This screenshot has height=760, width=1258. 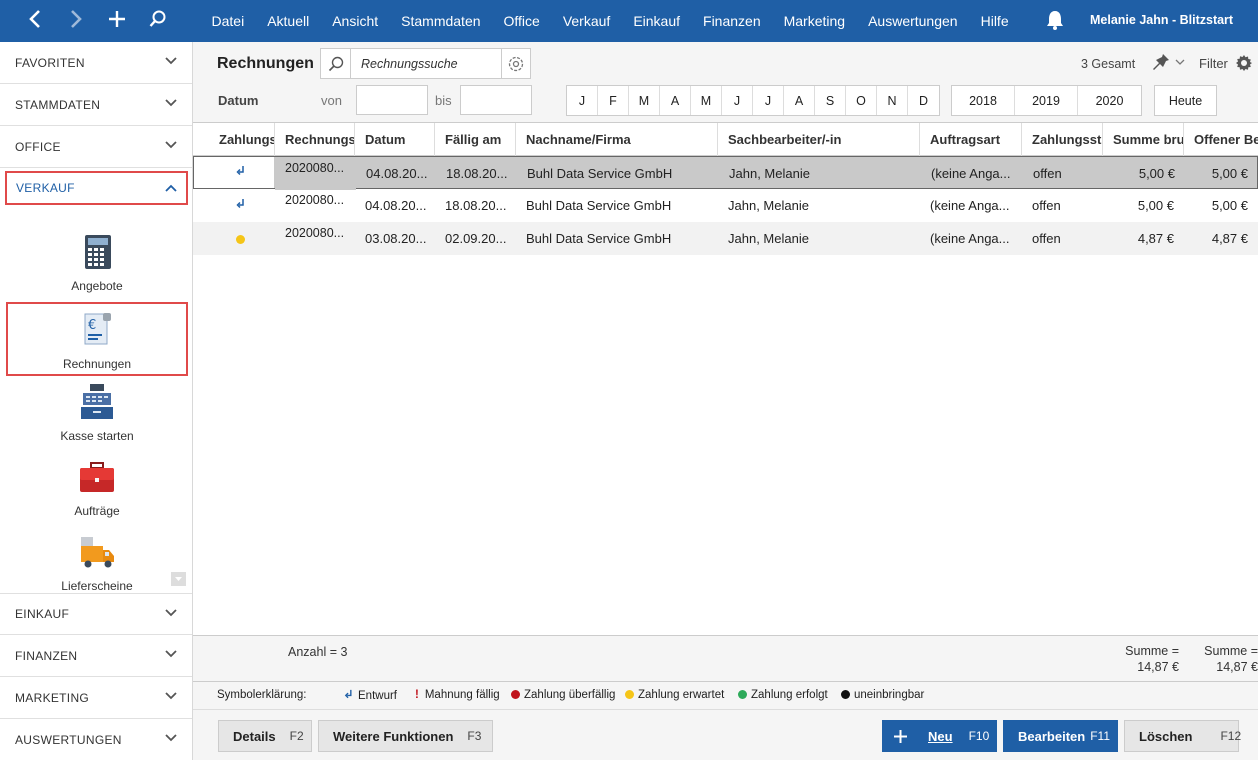 I want to click on sidebar-section-office: OFFICE, so click(x=96, y=147).